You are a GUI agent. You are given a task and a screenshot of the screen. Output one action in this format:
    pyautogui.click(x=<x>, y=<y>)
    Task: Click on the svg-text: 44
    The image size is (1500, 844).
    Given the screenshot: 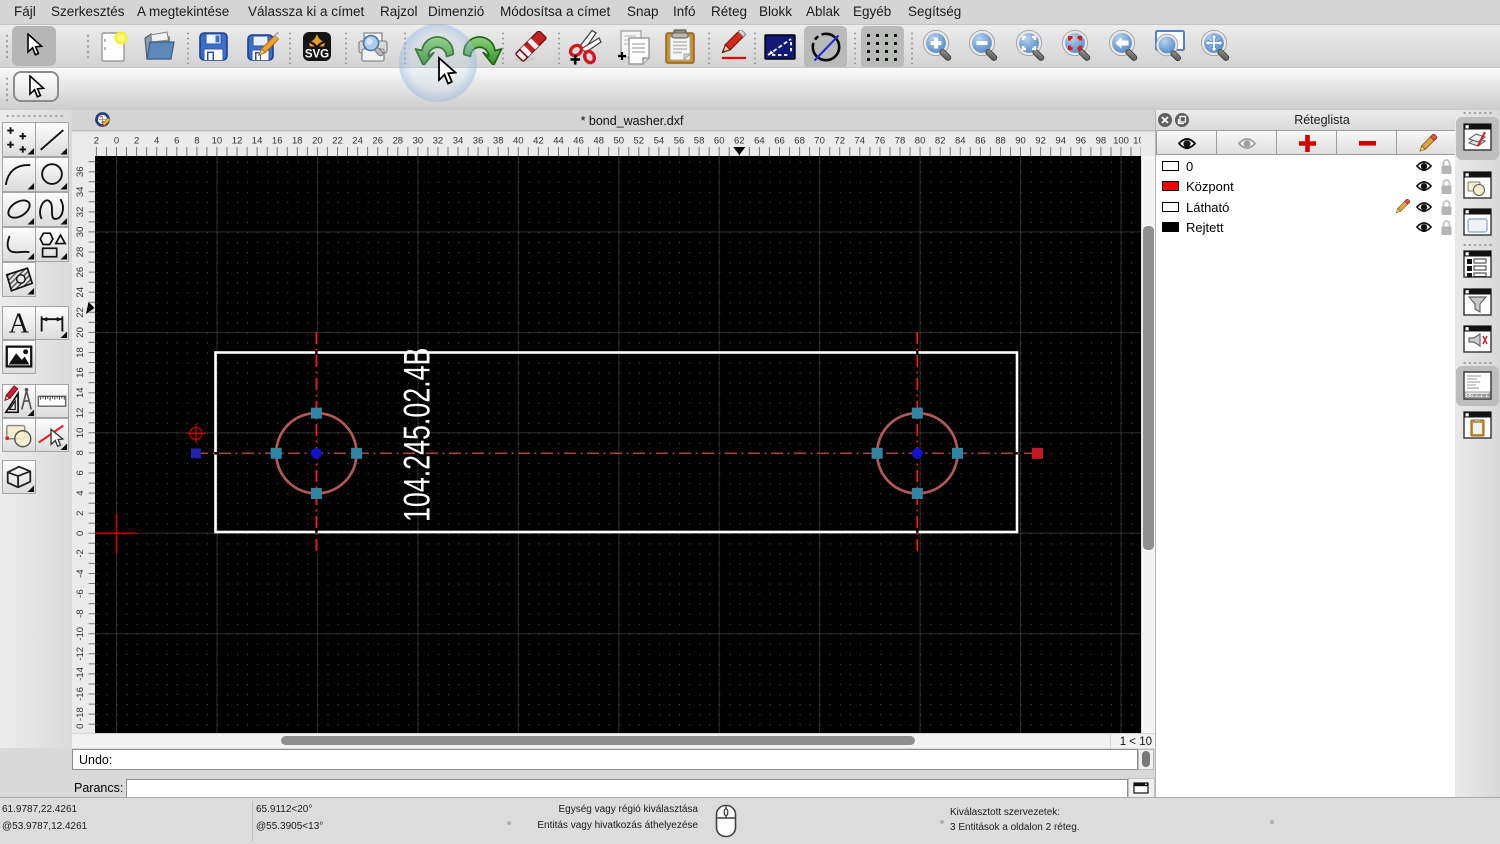 What is the action you would take?
    pyautogui.click(x=558, y=141)
    